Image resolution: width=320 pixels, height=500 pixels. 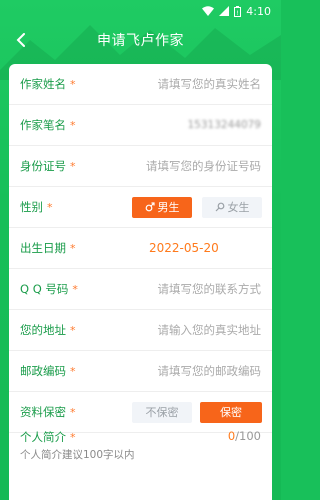 What do you see at coordinates (208, 11) in the screenshot?
I see `wifi-icon` at bounding box center [208, 11].